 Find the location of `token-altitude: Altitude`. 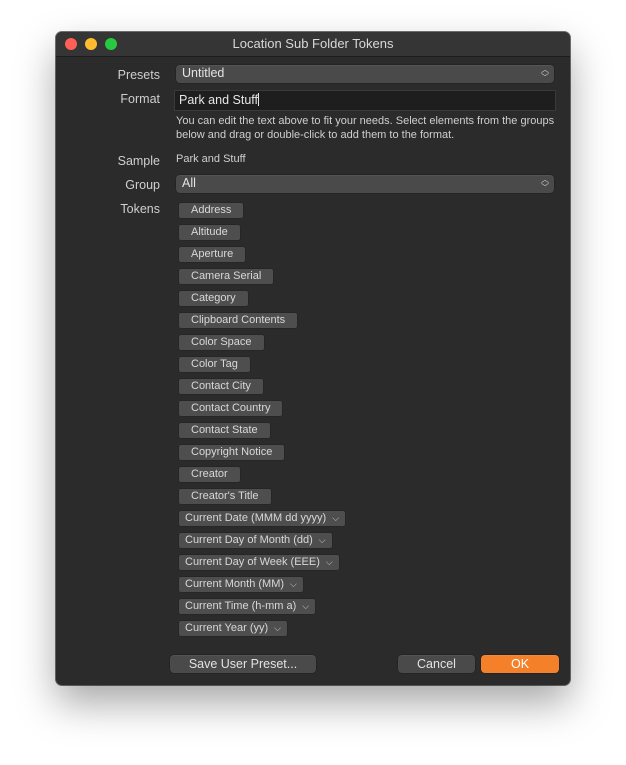

token-altitude: Altitude is located at coordinates (209, 232).